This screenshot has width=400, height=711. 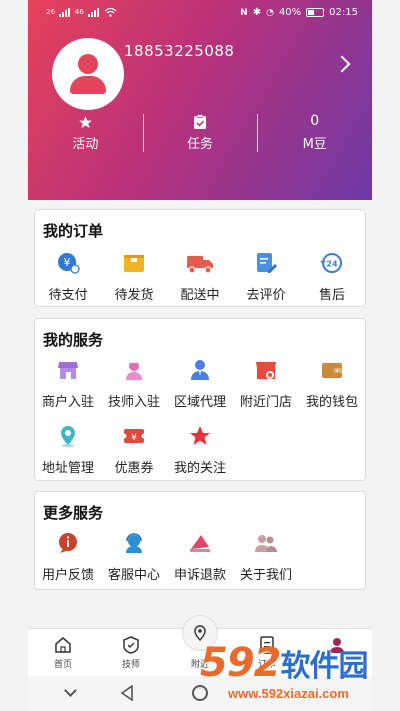 I want to click on order-delivering: 配送中, so click(x=200, y=276).